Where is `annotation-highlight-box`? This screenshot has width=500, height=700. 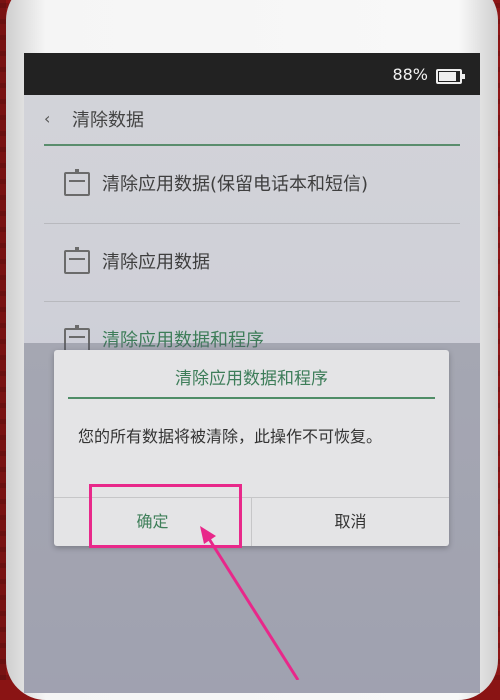 annotation-highlight-box is located at coordinates (165, 516).